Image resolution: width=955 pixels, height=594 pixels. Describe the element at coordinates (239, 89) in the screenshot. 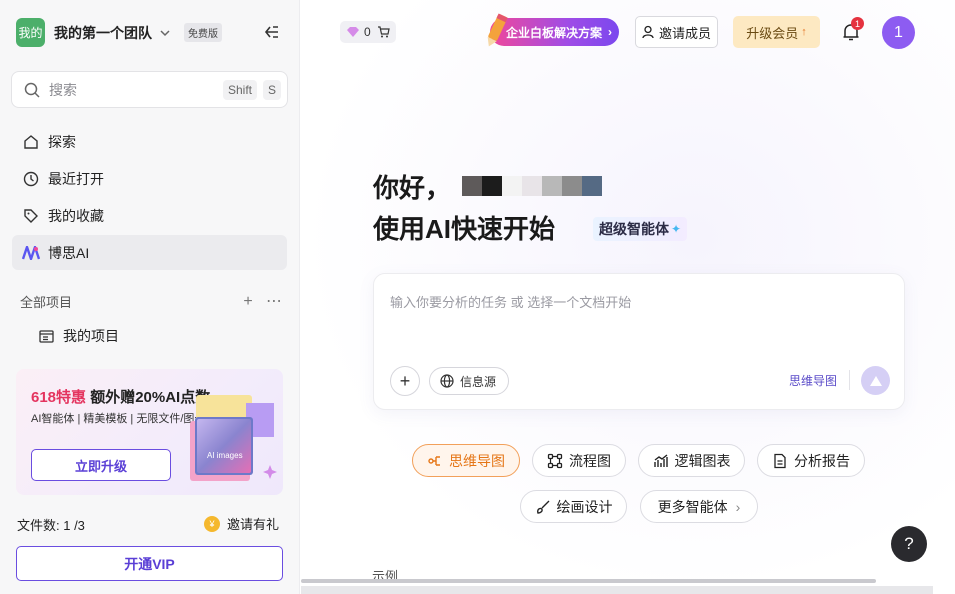

I see `shortcut-key: Shift` at that location.